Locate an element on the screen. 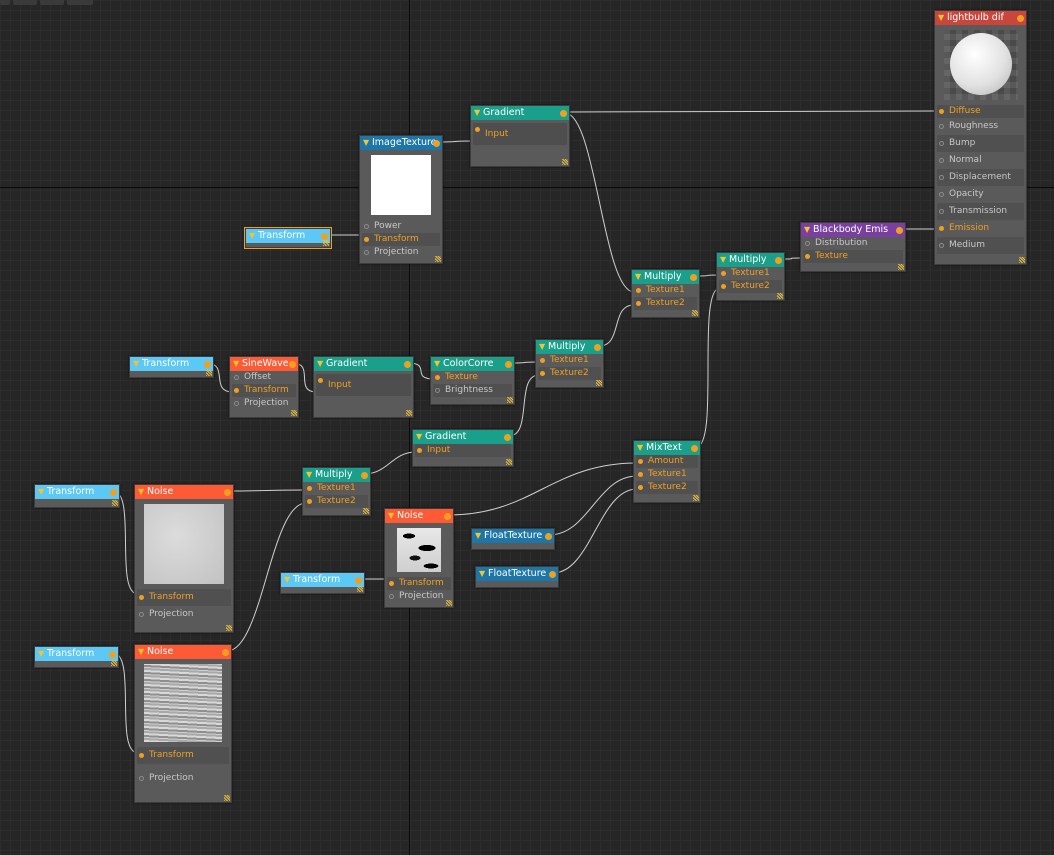  node-header: ▼ Blackbody Emis is located at coordinates (853, 230).